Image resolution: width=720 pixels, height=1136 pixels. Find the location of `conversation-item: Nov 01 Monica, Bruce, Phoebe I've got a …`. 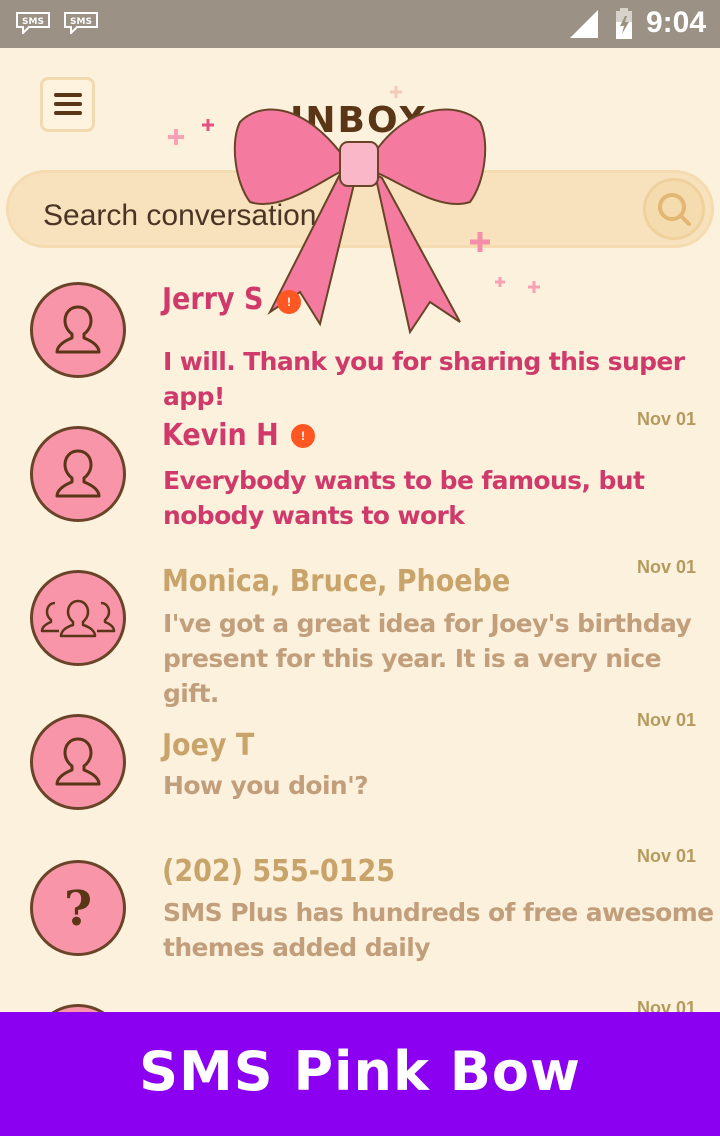

conversation-item: Nov 01 Monica, Bruce, Phoebe I've got a … is located at coordinates (360, 630).